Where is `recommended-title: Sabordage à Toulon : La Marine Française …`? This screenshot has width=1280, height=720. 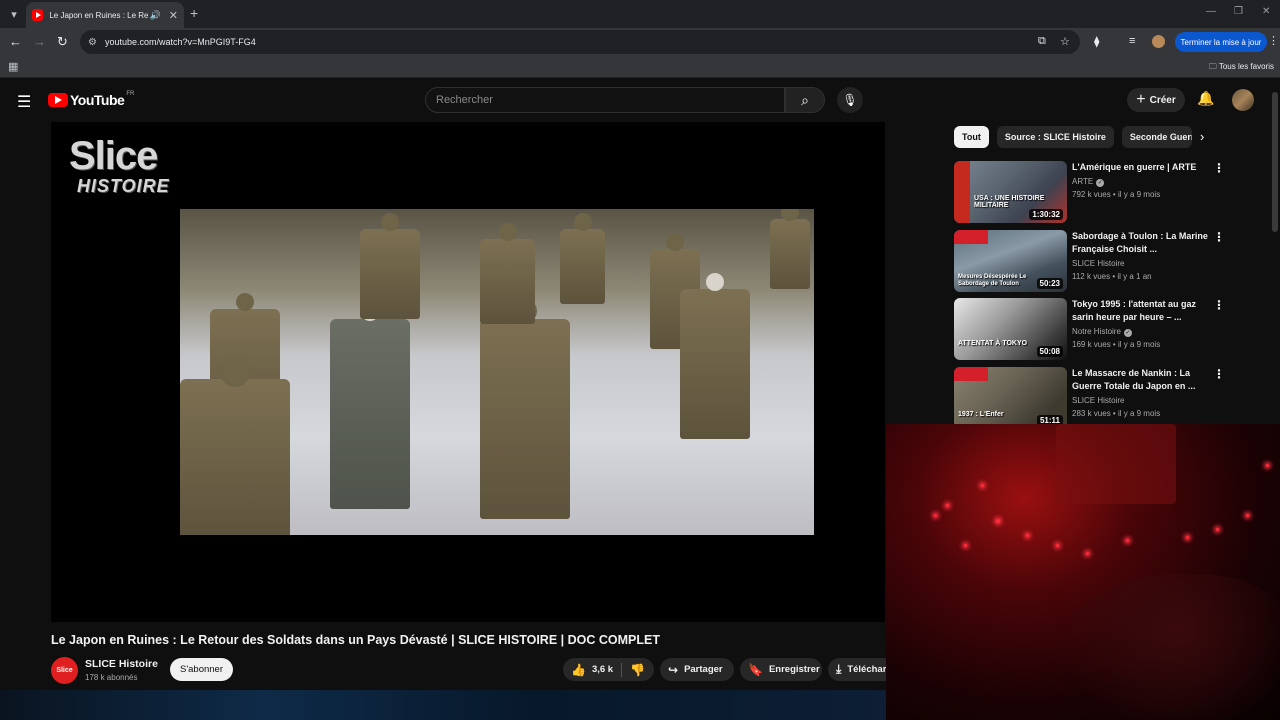 recommended-title: Sabordage à Toulon : La Marine Française … is located at coordinates (1142, 243).